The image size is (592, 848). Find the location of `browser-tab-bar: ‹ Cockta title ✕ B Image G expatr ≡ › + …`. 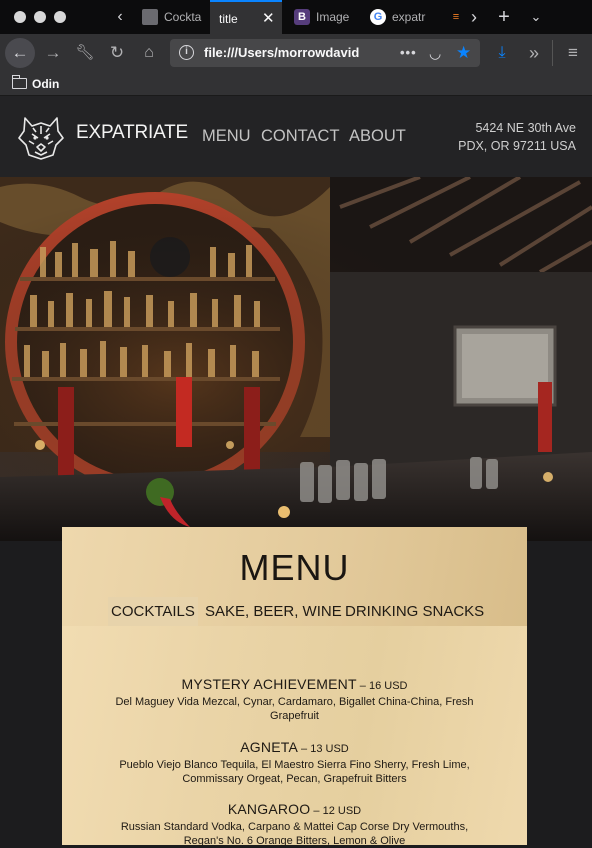

browser-tab-bar: ‹ Cockta title ✕ B Image G expatr ≡ › + … is located at coordinates (296, 17).